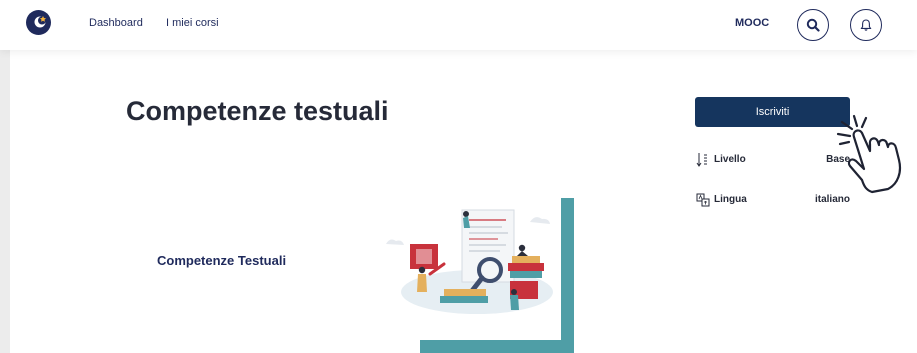 The image size is (917, 353). I want to click on enroll-button: Iscriviti, so click(772, 112).